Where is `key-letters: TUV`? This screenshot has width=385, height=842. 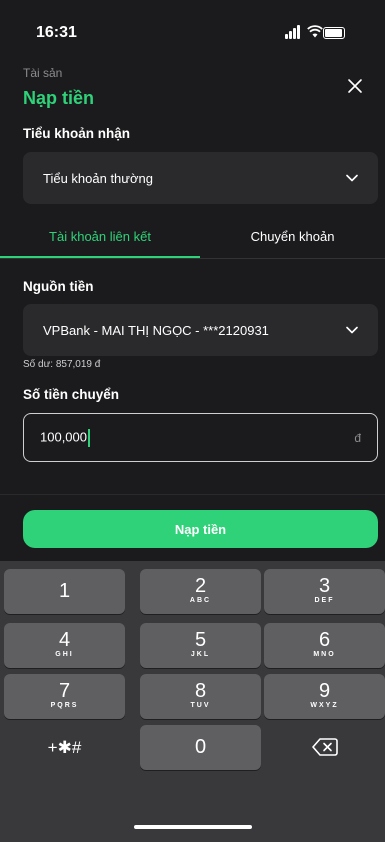 key-letters: TUV is located at coordinates (200, 705).